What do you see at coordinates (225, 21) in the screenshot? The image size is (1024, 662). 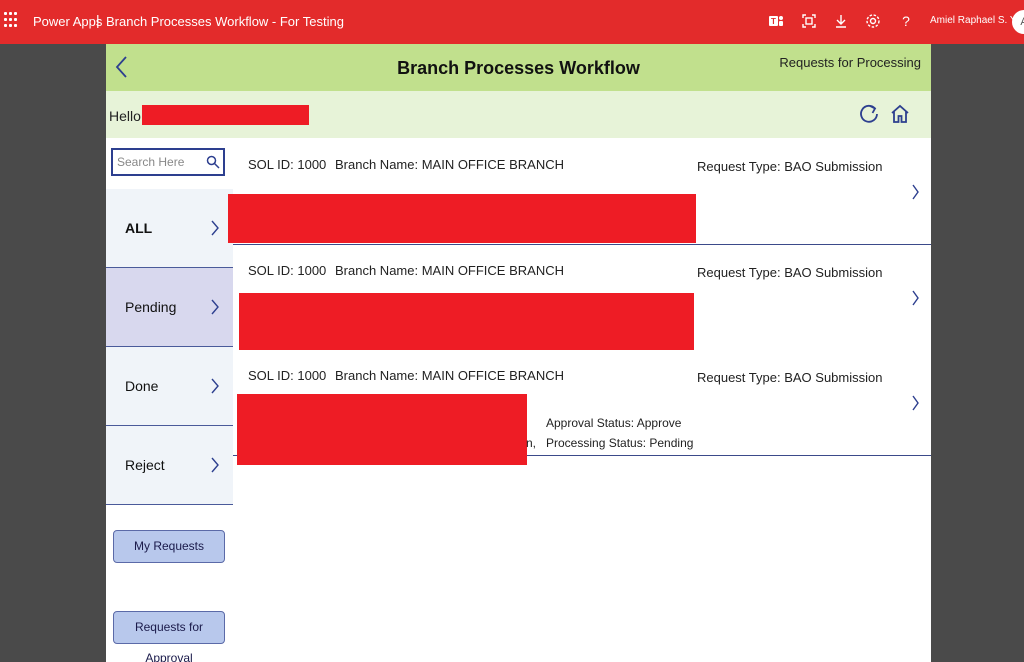 I see `app-title: Branch Processes Workflow - For Testing` at bounding box center [225, 21].